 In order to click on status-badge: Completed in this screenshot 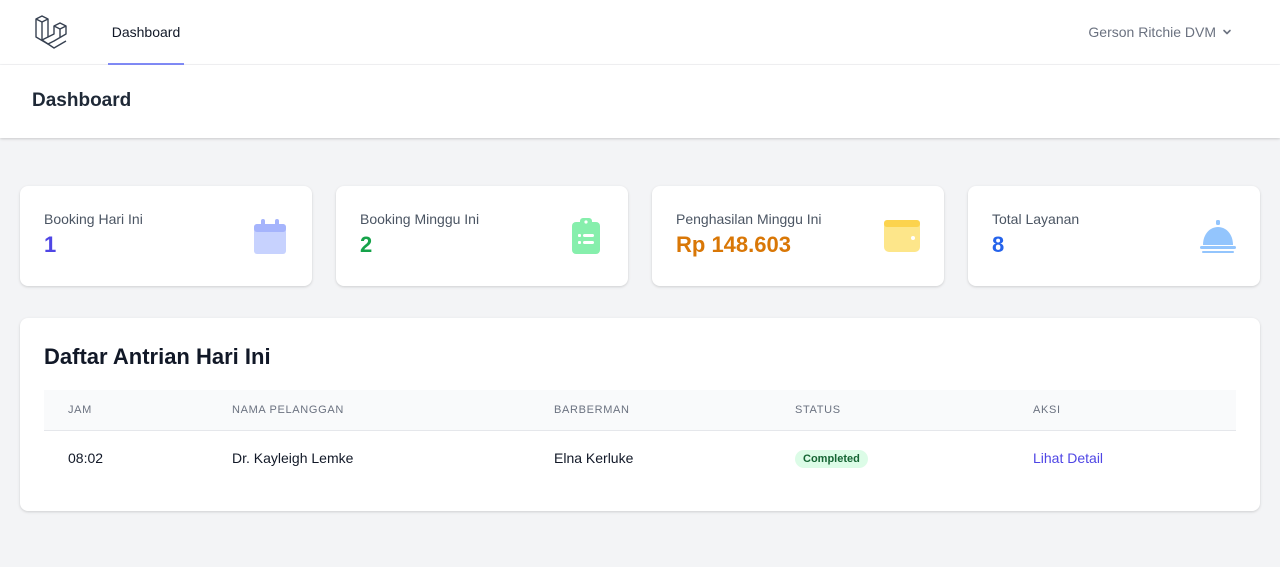, I will do `click(831, 458)`.